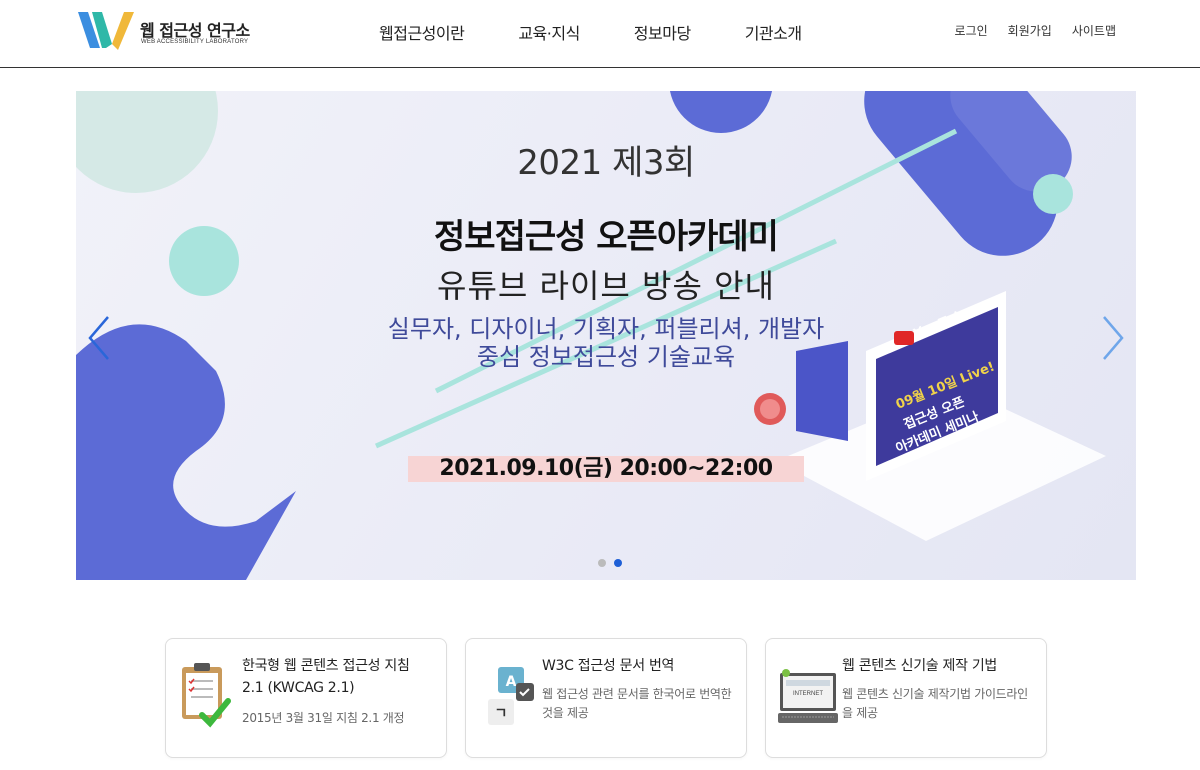 The width and height of the screenshot is (1200, 770). Describe the element at coordinates (106, 31) in the screenshot. I see `logo-w-icon` at that location.